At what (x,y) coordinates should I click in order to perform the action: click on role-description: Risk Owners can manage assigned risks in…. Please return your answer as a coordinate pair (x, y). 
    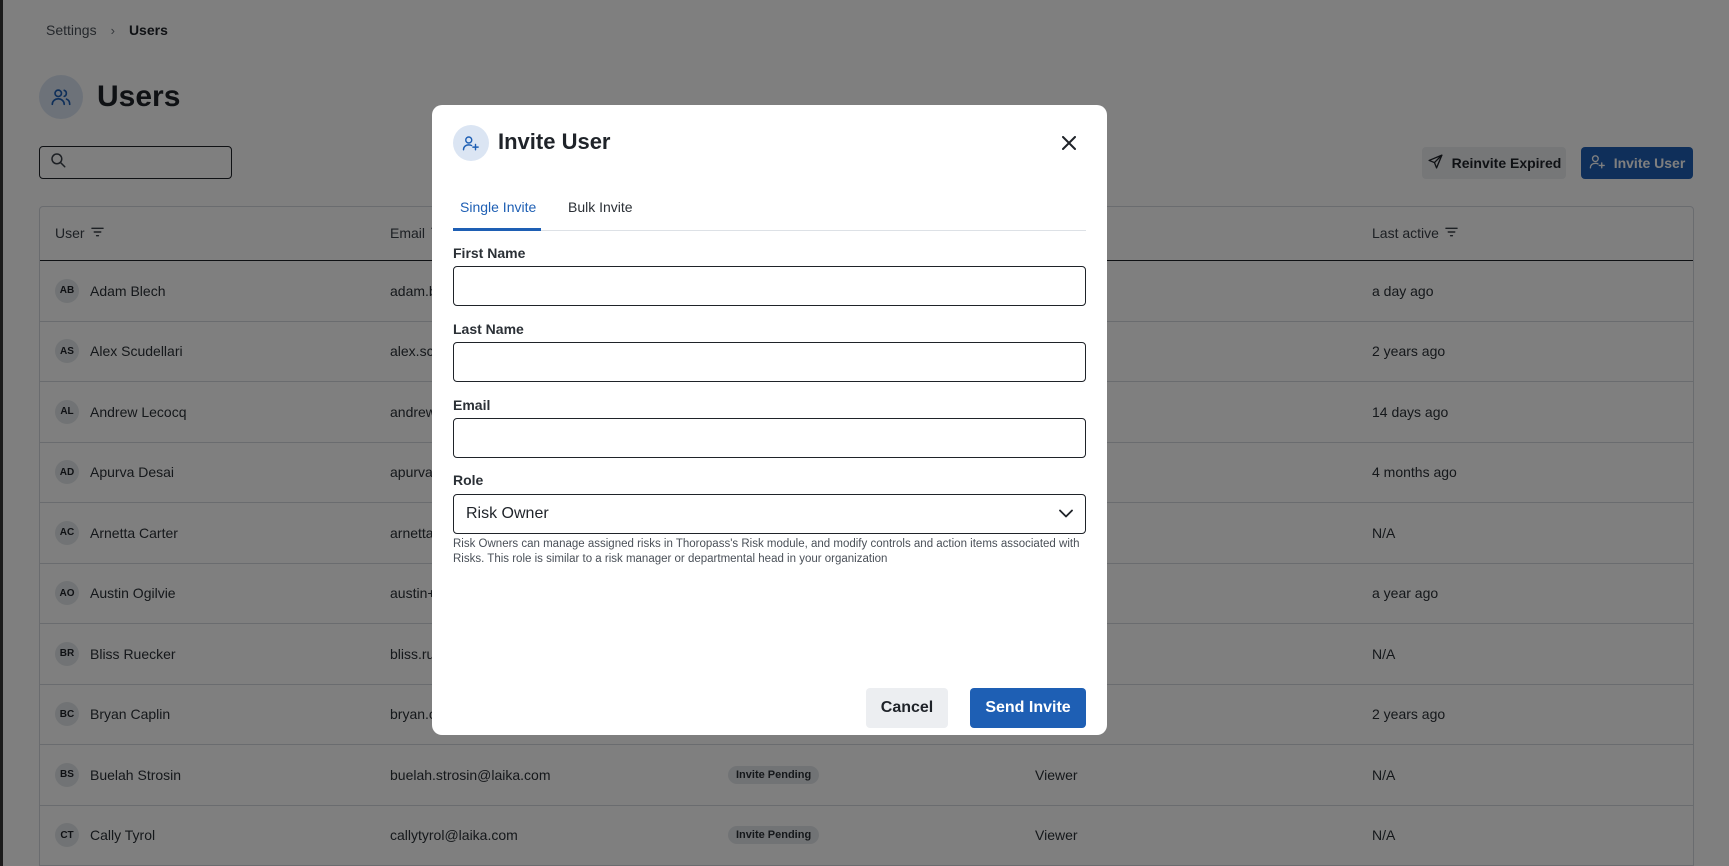
    Looking at the image, I should click on (766, 551).